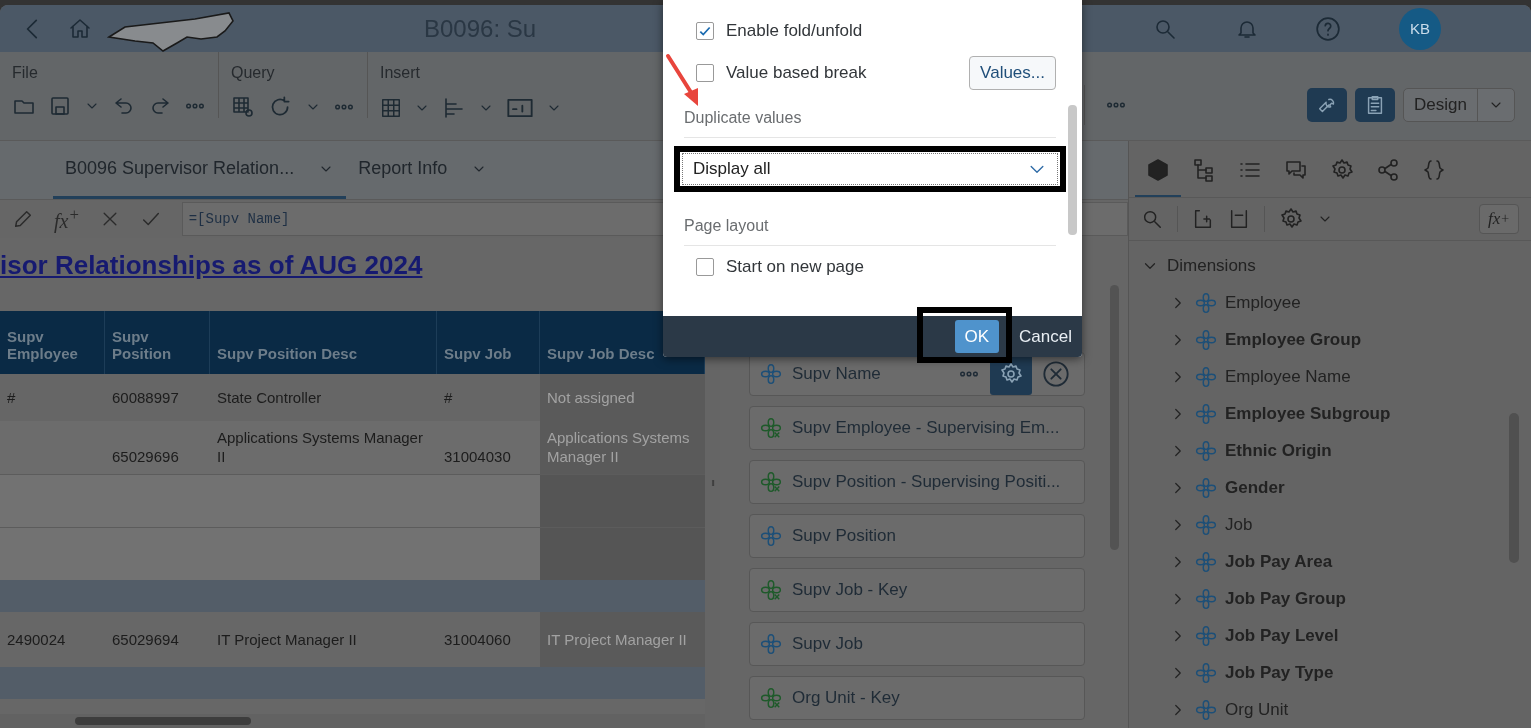  I want to click on table-cell-text: Applications Systems Manager II, so click(320, 447).